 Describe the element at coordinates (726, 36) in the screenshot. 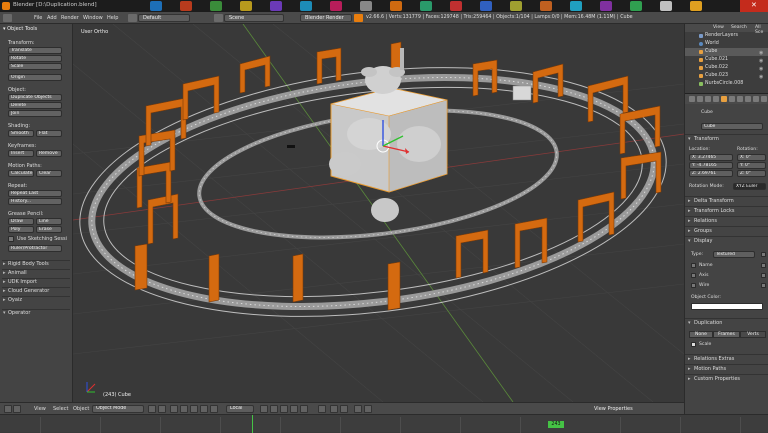

I see `outliner-item: RenderLayers` at that location.